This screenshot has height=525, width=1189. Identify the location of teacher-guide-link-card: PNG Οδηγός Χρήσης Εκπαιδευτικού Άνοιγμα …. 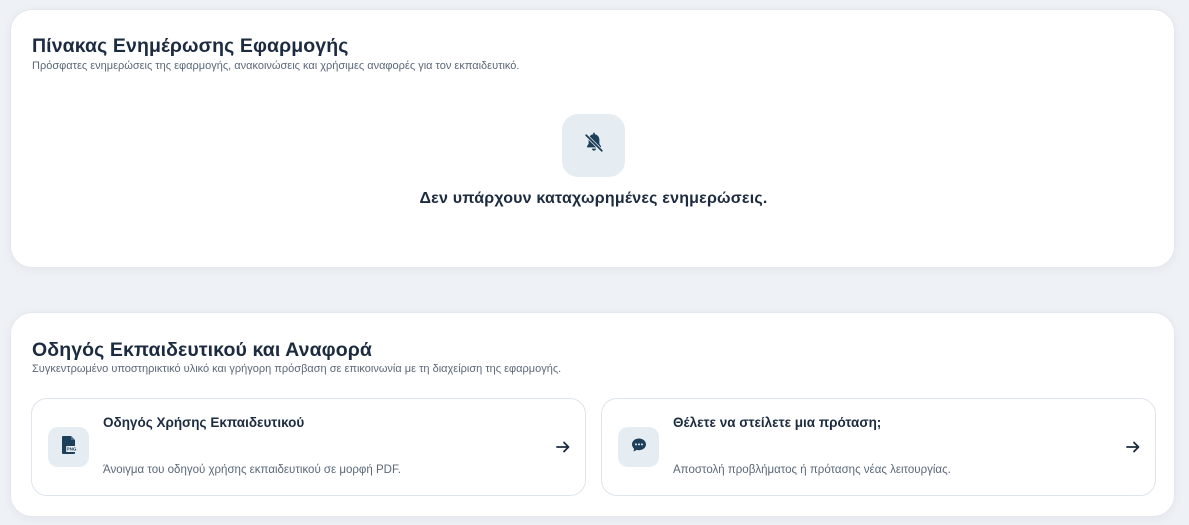
(308, 447).